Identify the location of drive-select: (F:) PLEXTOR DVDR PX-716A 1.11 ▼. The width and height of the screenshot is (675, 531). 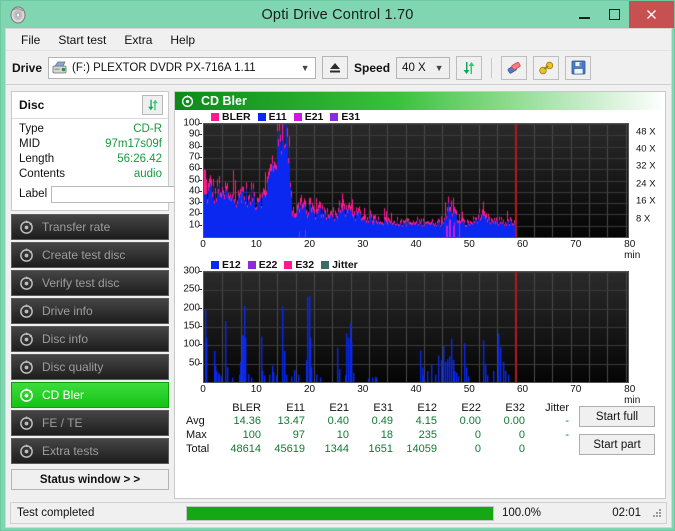
(182, 67).